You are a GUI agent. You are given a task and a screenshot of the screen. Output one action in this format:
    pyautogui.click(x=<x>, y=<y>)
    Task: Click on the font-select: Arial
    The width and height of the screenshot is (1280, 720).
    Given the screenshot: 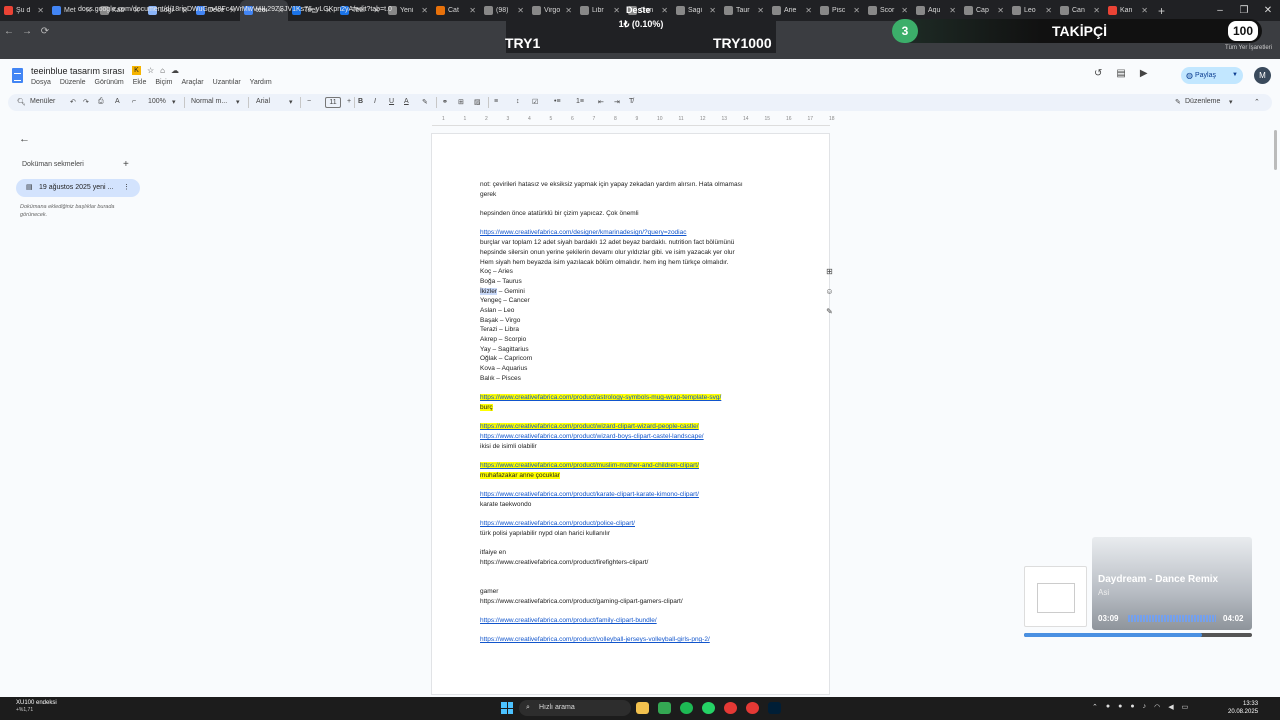 What is the action you would take?
    pyautogui.click(x=263, y=101)
    